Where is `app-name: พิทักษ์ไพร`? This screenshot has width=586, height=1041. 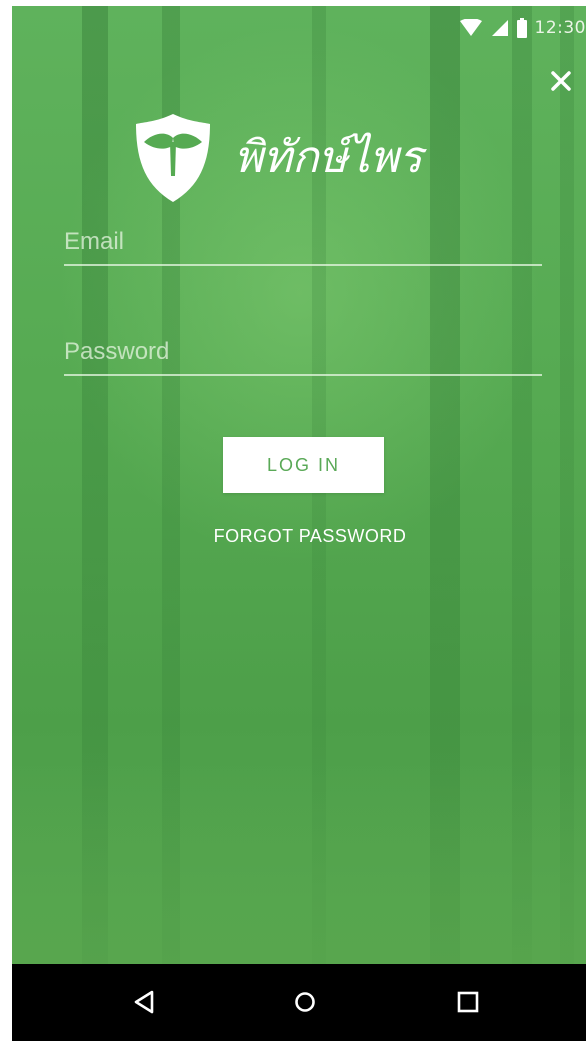
app-name: พิทักษ์ไพร is located at coordinates (328, 157).